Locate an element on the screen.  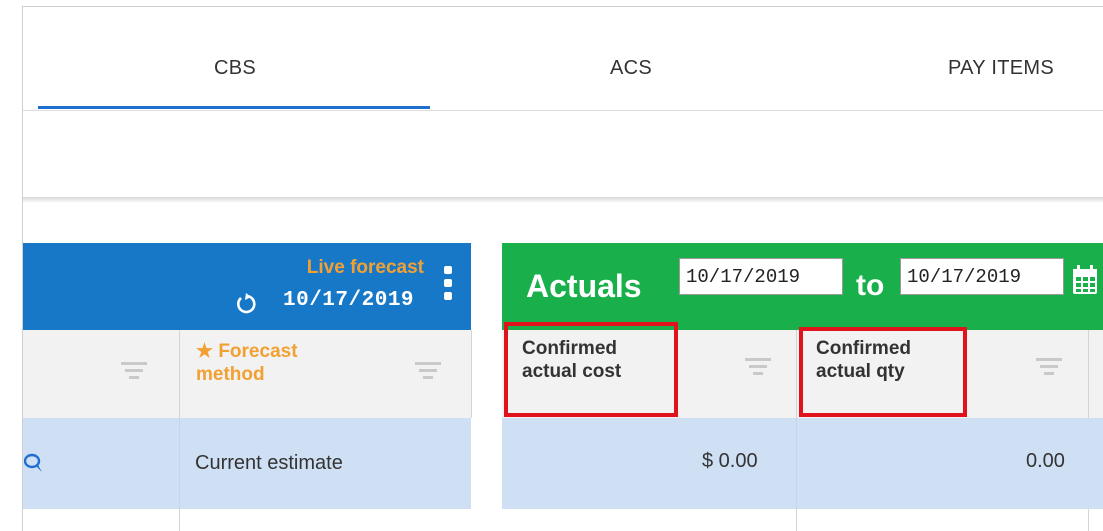
star-icon: ★ is located at coordinates (205, 351).